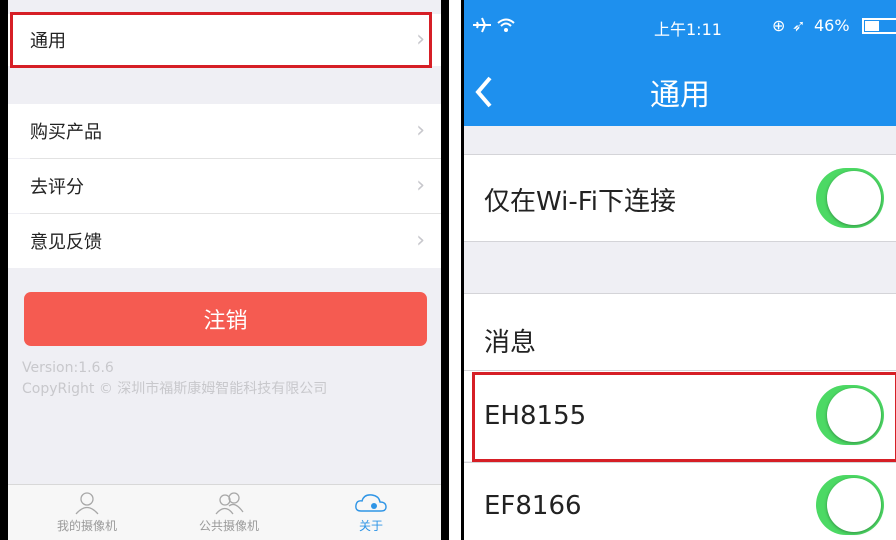 This screenshot has width=896, height=540. Describe the element at coordinates (224, 131) in the screenshot. I see `menu-item-buy: 购买产品 ›` at that location.